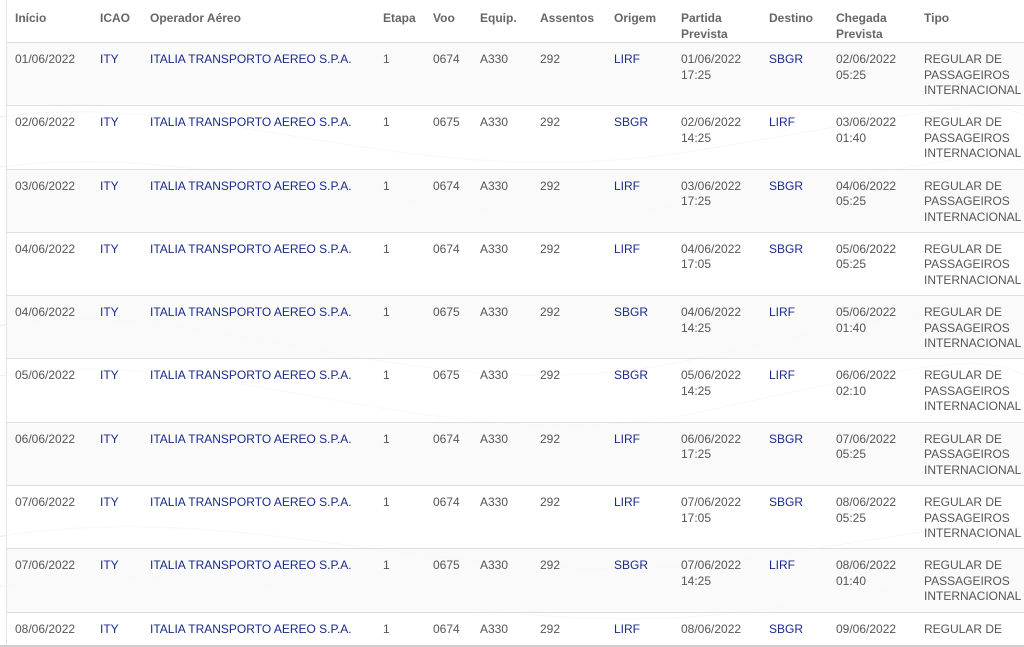 The width and height of the screenshot is (1024, 647). Describe the element at coordinates (794, 21) in the screenshot. I see `header-destino: Destino` at that location.